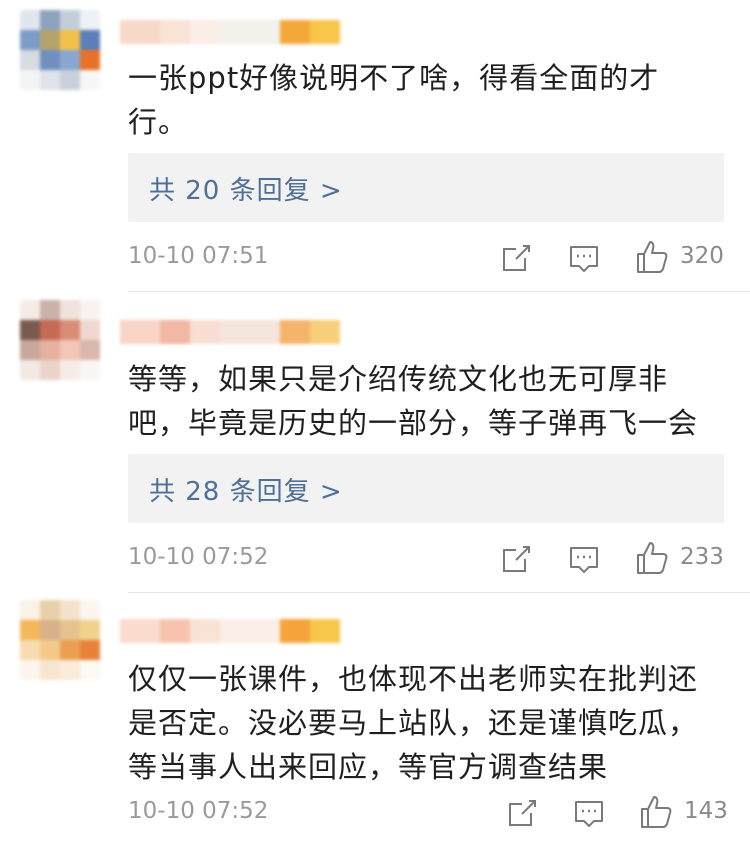 The height and width of the screenshot is (841, 750). I want to click on comment-text: 等等，如果只是介绍传统文化也无可厚非吧，毕竟是历史的一部分，等子弹再飞一会, so click(413, 401).